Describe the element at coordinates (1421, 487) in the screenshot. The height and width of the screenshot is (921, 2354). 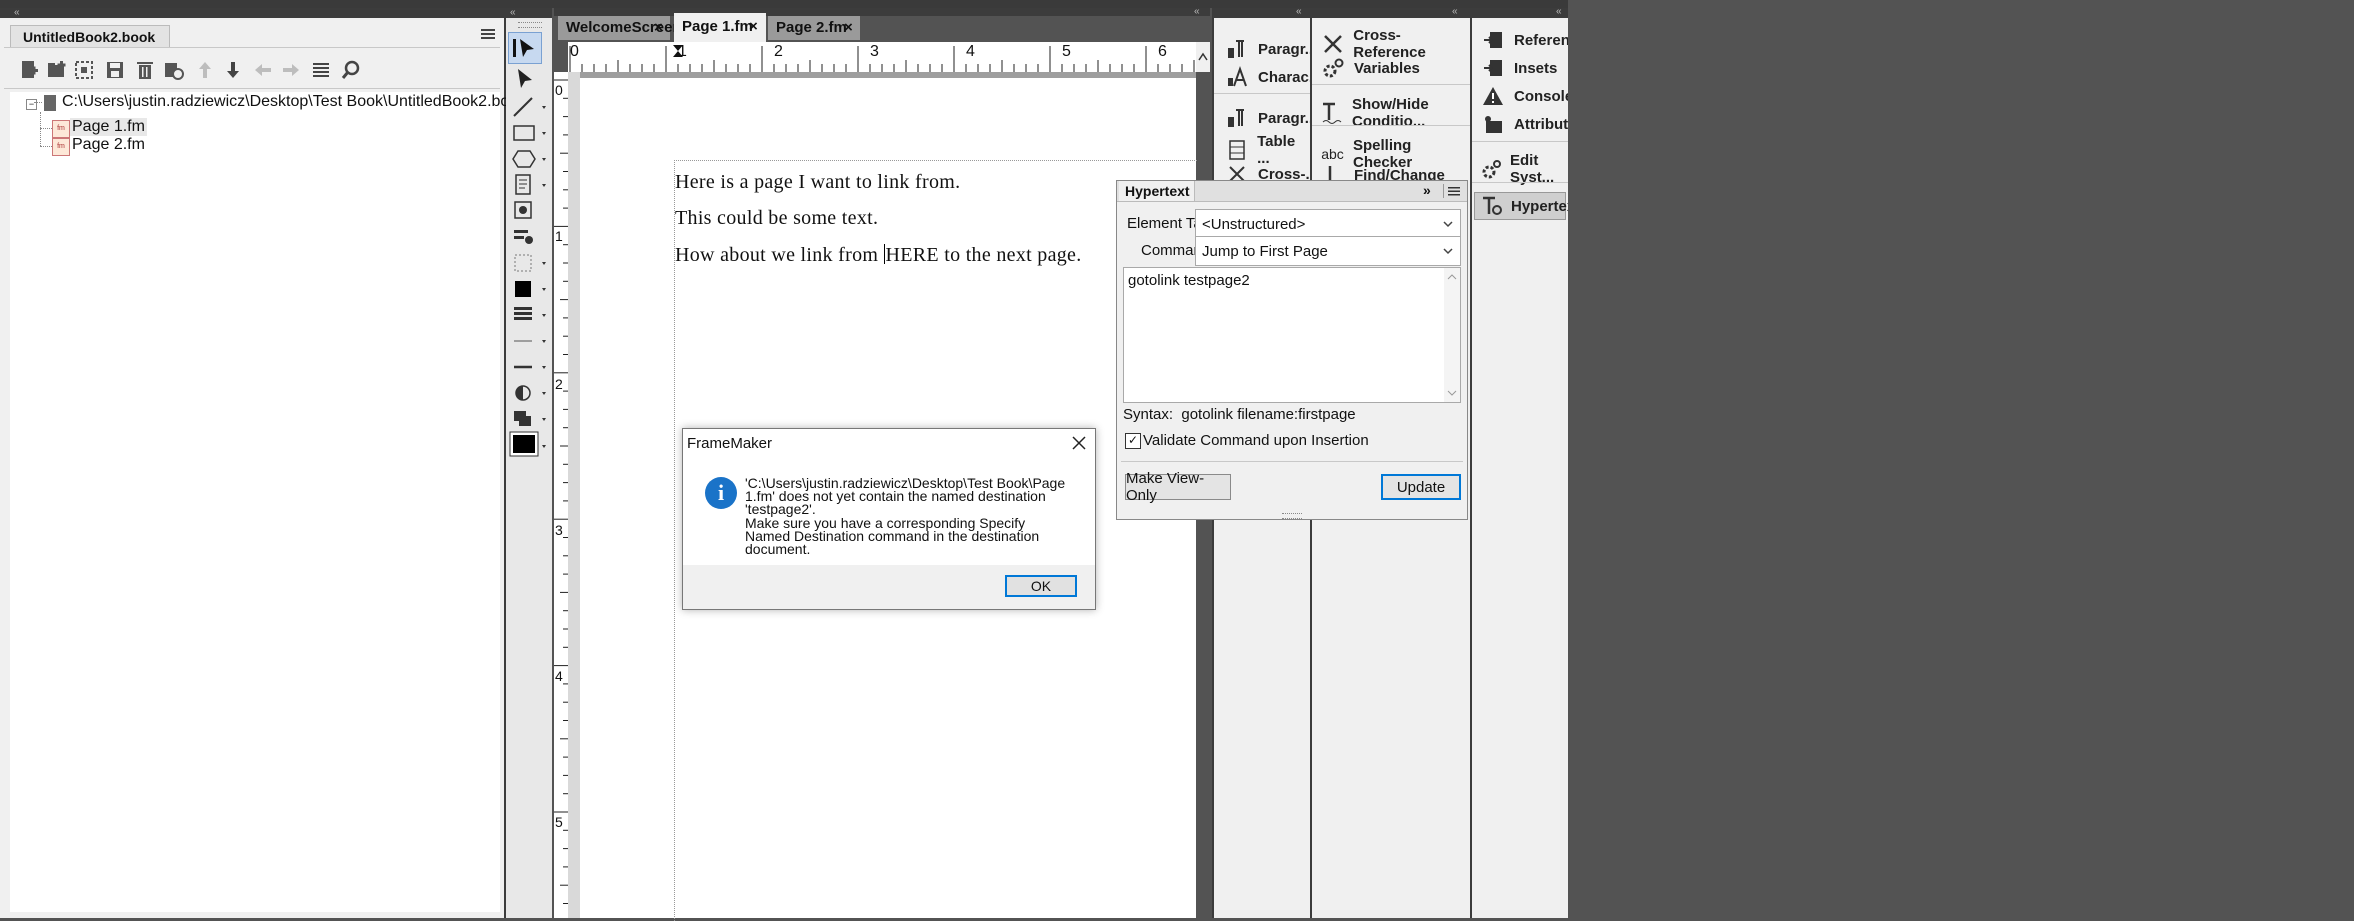
I see `update-button: Update` at that location.